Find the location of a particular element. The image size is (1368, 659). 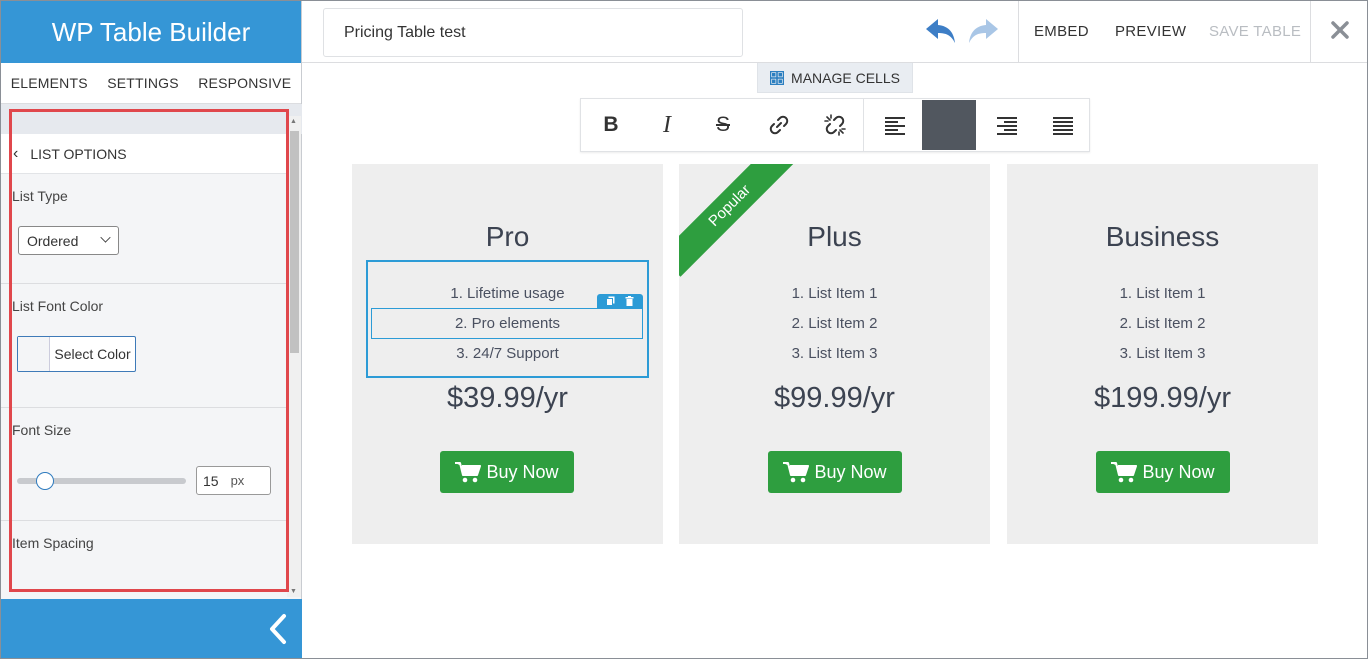

app-brand: WP Table Builder is located at coordinates (151, 32).